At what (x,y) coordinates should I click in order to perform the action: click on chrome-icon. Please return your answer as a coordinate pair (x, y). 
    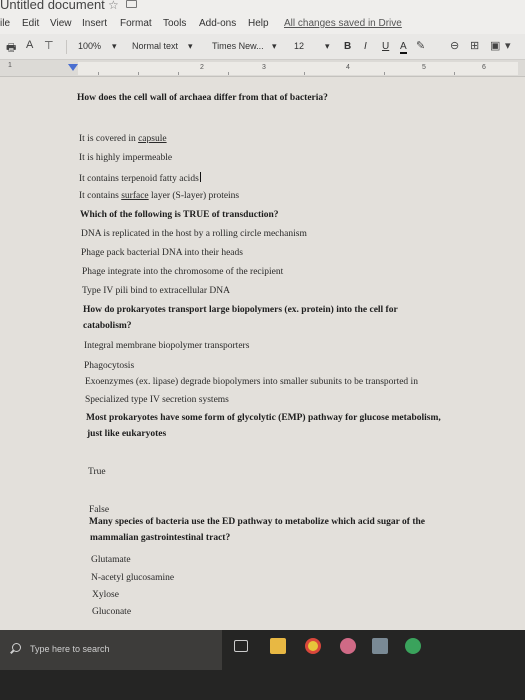
    Looking at the image, I should click on (313, 646).